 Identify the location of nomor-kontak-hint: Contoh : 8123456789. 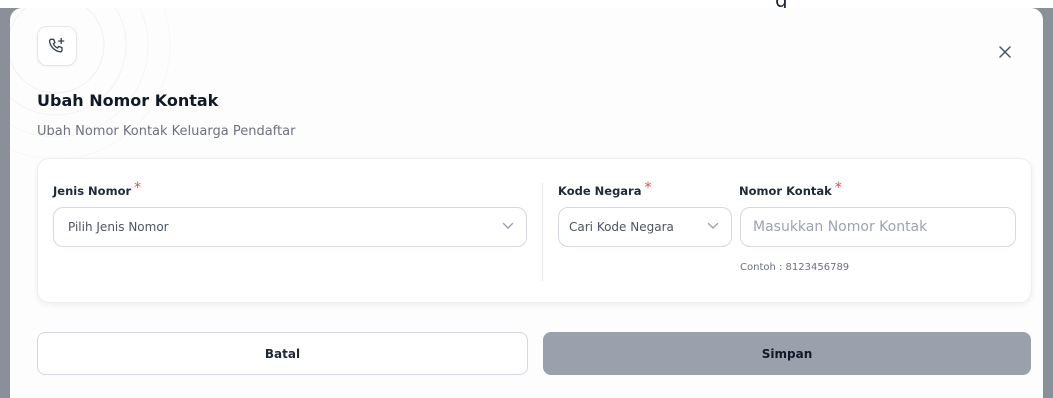
(795, 267).